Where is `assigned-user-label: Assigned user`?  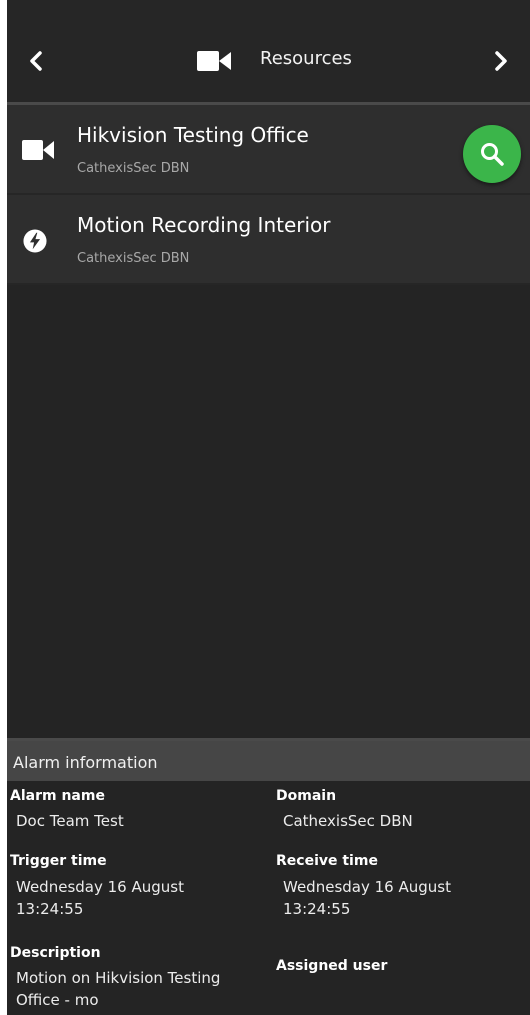 assigned-user-label: Assigned user is located at coordinates (332, 966).